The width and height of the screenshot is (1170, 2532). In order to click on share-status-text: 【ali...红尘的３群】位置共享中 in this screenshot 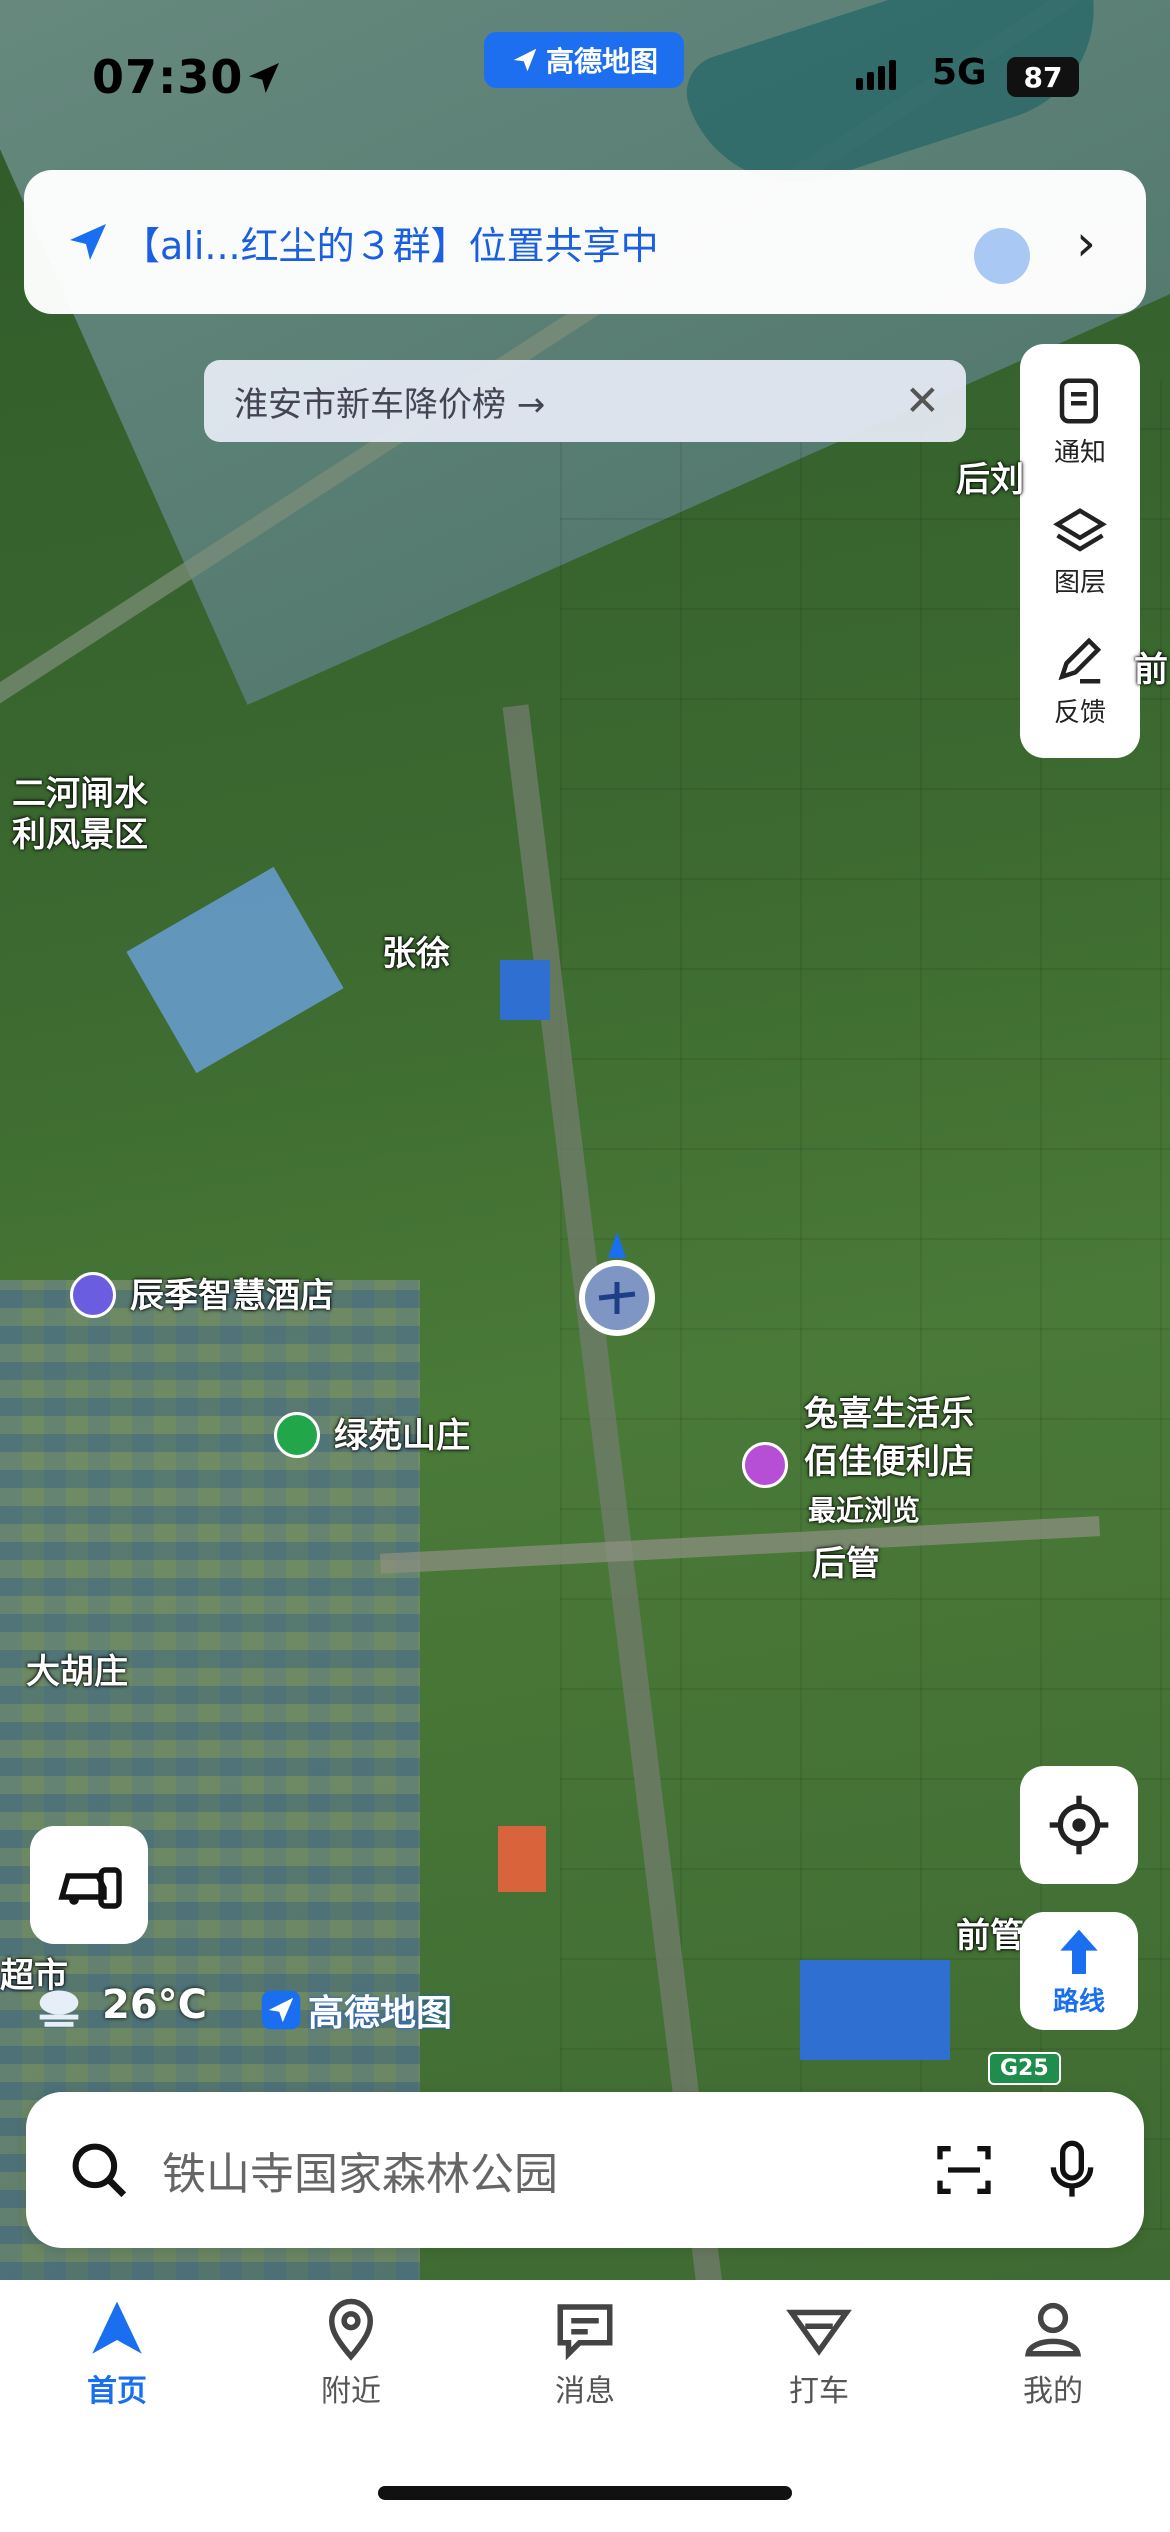, I will do `click(390, 245)`.